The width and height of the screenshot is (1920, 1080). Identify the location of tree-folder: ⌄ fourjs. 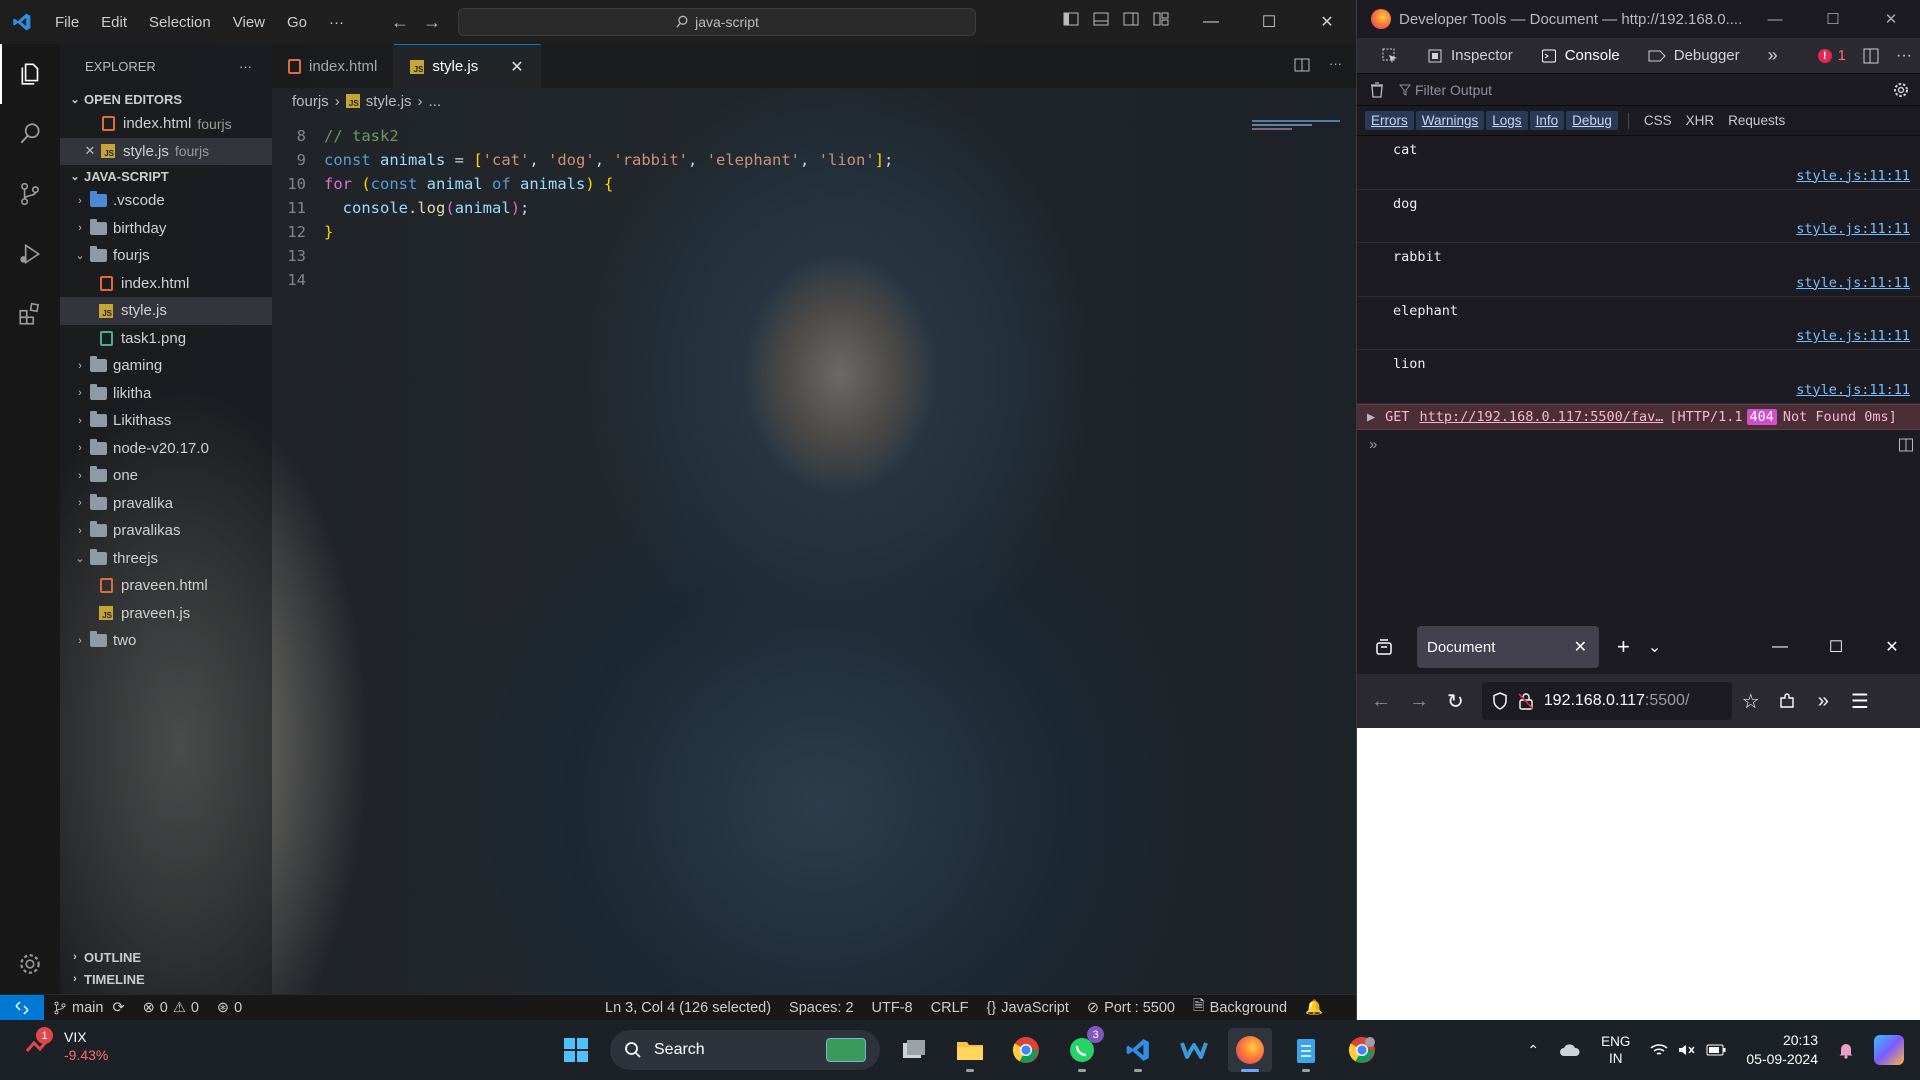
(166, 256).